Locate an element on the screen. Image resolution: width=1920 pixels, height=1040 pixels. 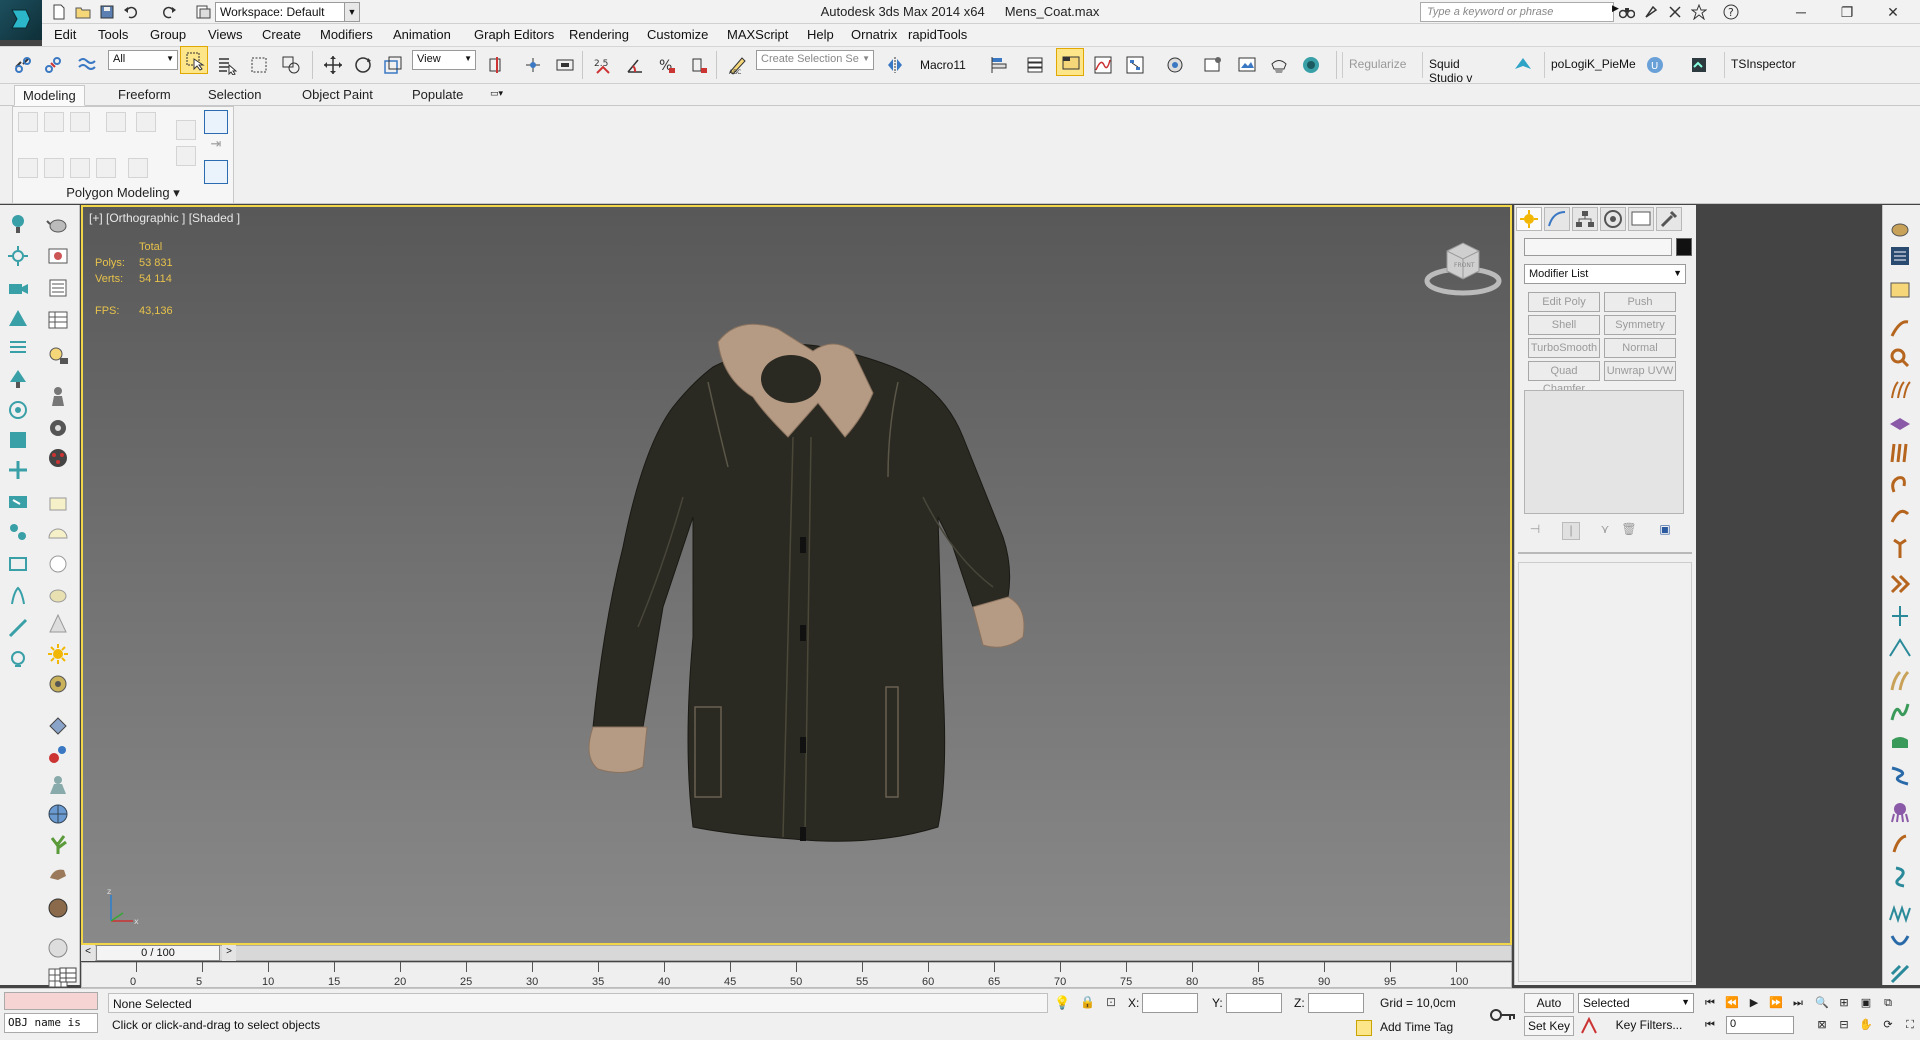
layer-explorer-icon is located at coordinates (68, 975).